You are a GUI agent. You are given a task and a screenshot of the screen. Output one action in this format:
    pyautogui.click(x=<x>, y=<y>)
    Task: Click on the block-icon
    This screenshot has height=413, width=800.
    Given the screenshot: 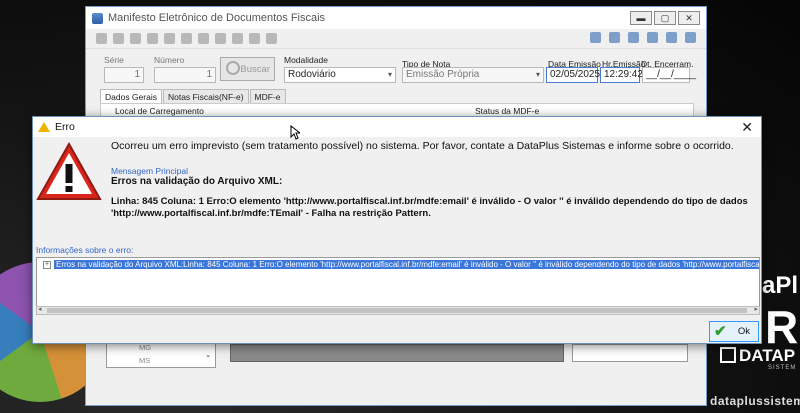 What is the action you would take?
    pyautogui.click(x=254, y=38)
    